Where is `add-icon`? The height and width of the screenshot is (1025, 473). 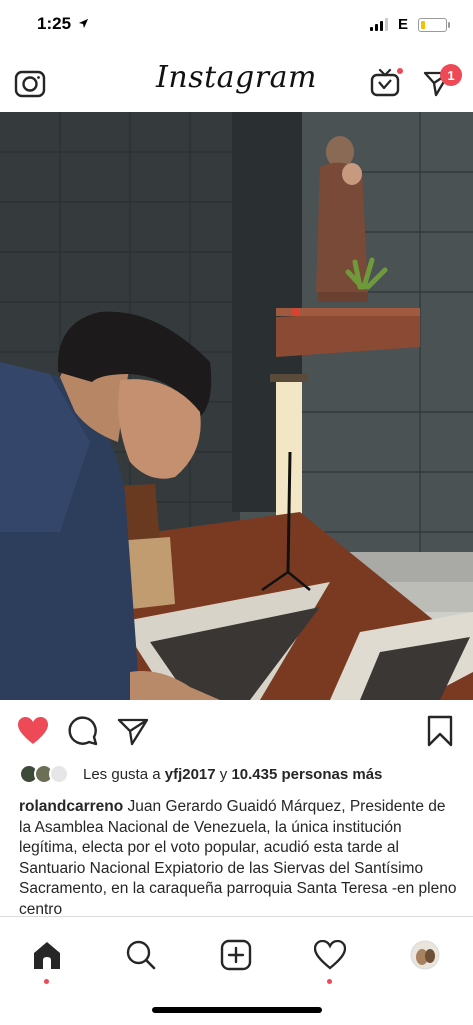
add-icon is located at coordinates (236, 955).